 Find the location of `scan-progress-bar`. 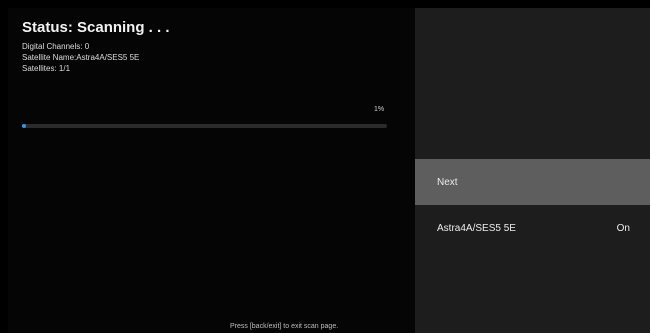

scan-progress-bar is located at coordinates (204, 126).